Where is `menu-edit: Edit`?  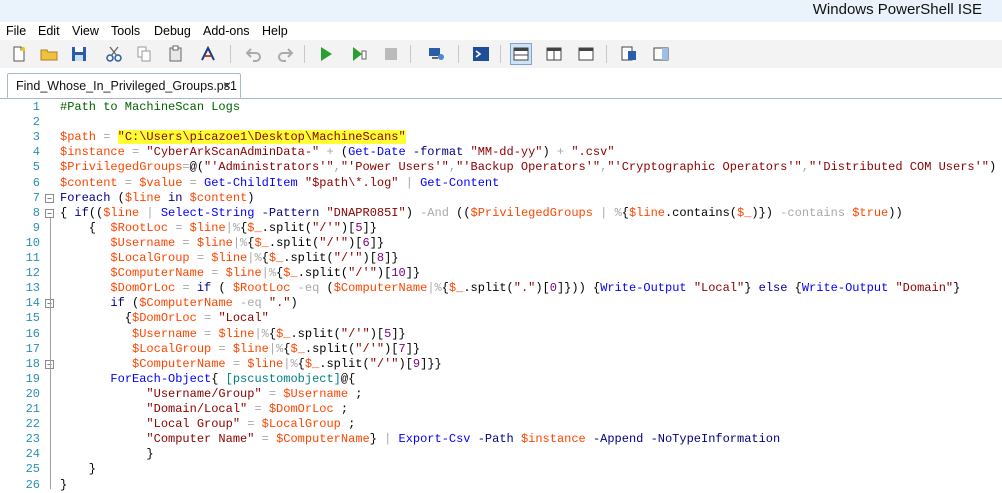
menu-edit: Edit is located at coordinates (49, 31).